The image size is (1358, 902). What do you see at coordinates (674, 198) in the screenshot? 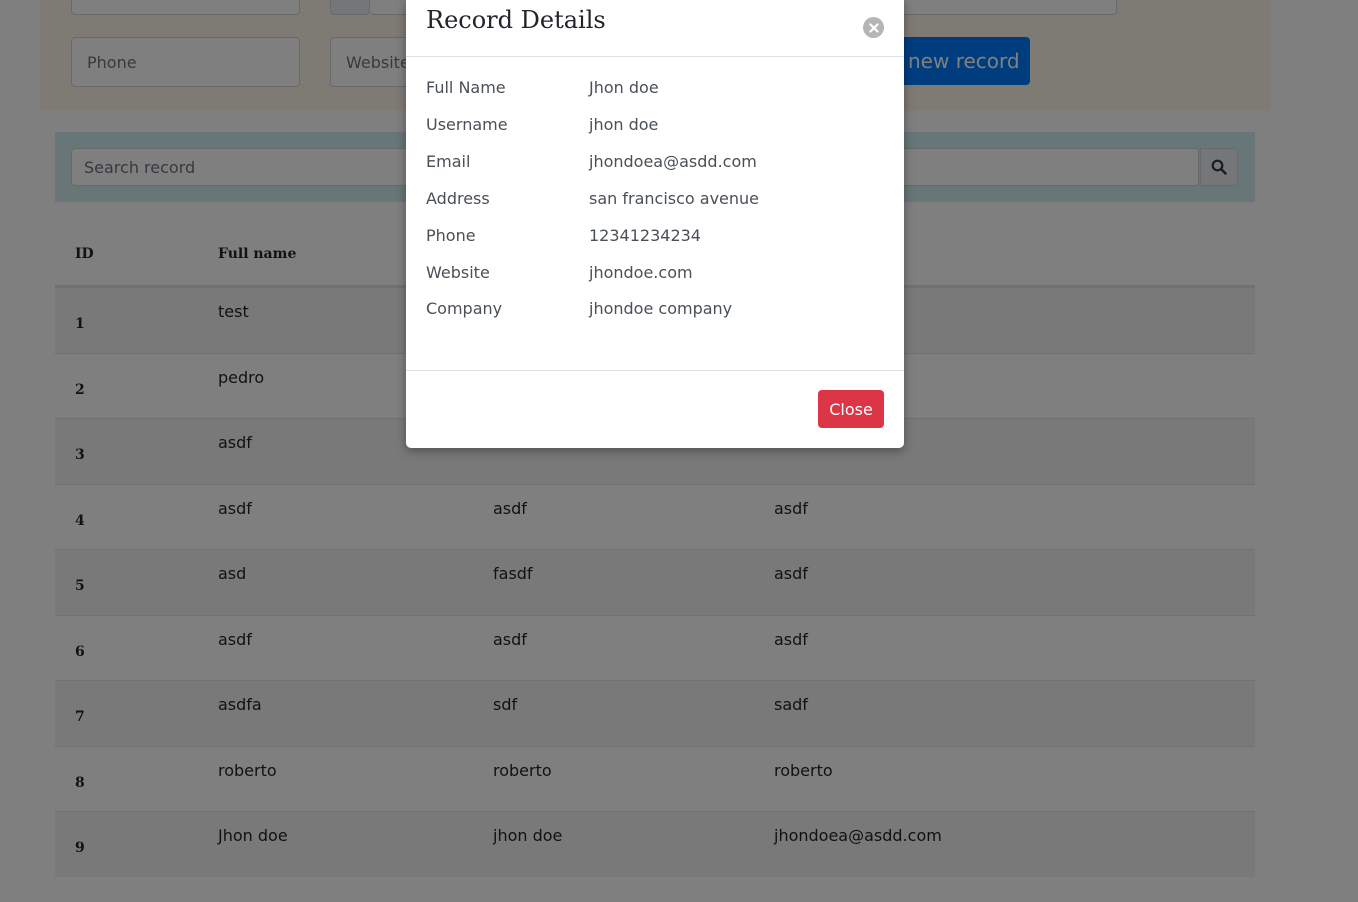
I see `detail-value: san francisco avenue` at bounding box center [674, 198].